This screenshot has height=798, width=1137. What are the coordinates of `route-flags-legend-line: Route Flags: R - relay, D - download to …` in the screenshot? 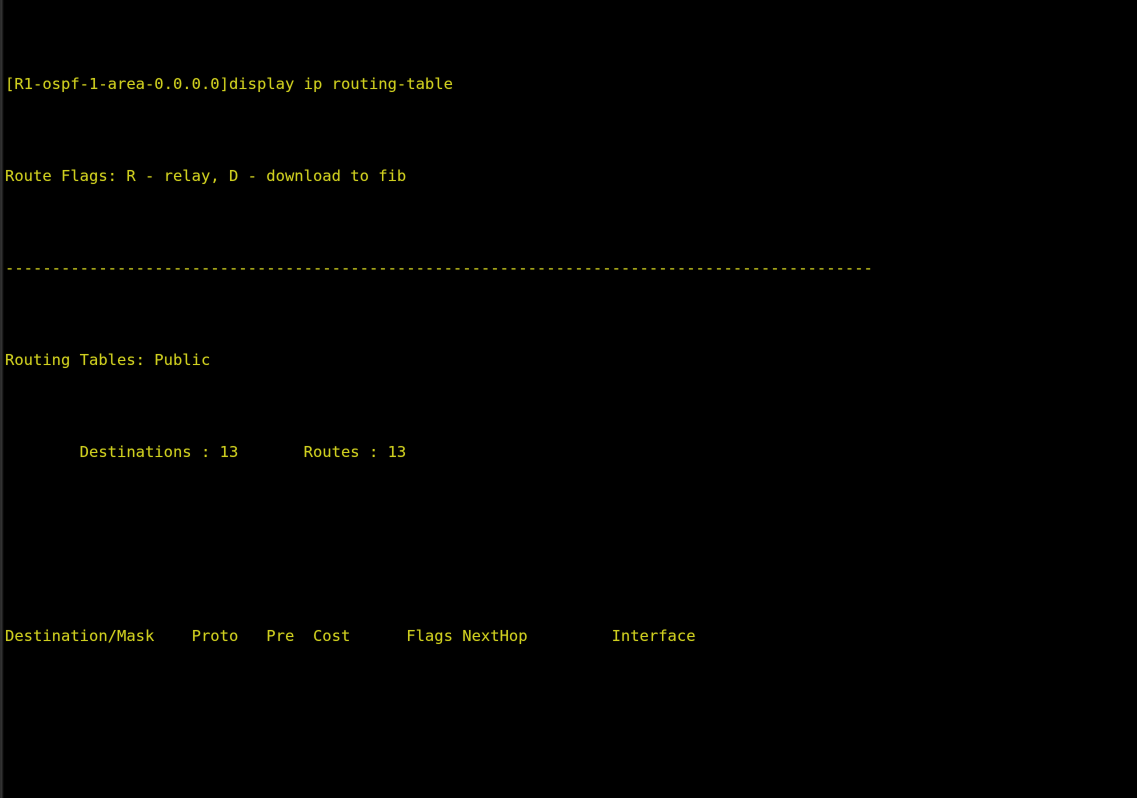 It's located at (206, 176).